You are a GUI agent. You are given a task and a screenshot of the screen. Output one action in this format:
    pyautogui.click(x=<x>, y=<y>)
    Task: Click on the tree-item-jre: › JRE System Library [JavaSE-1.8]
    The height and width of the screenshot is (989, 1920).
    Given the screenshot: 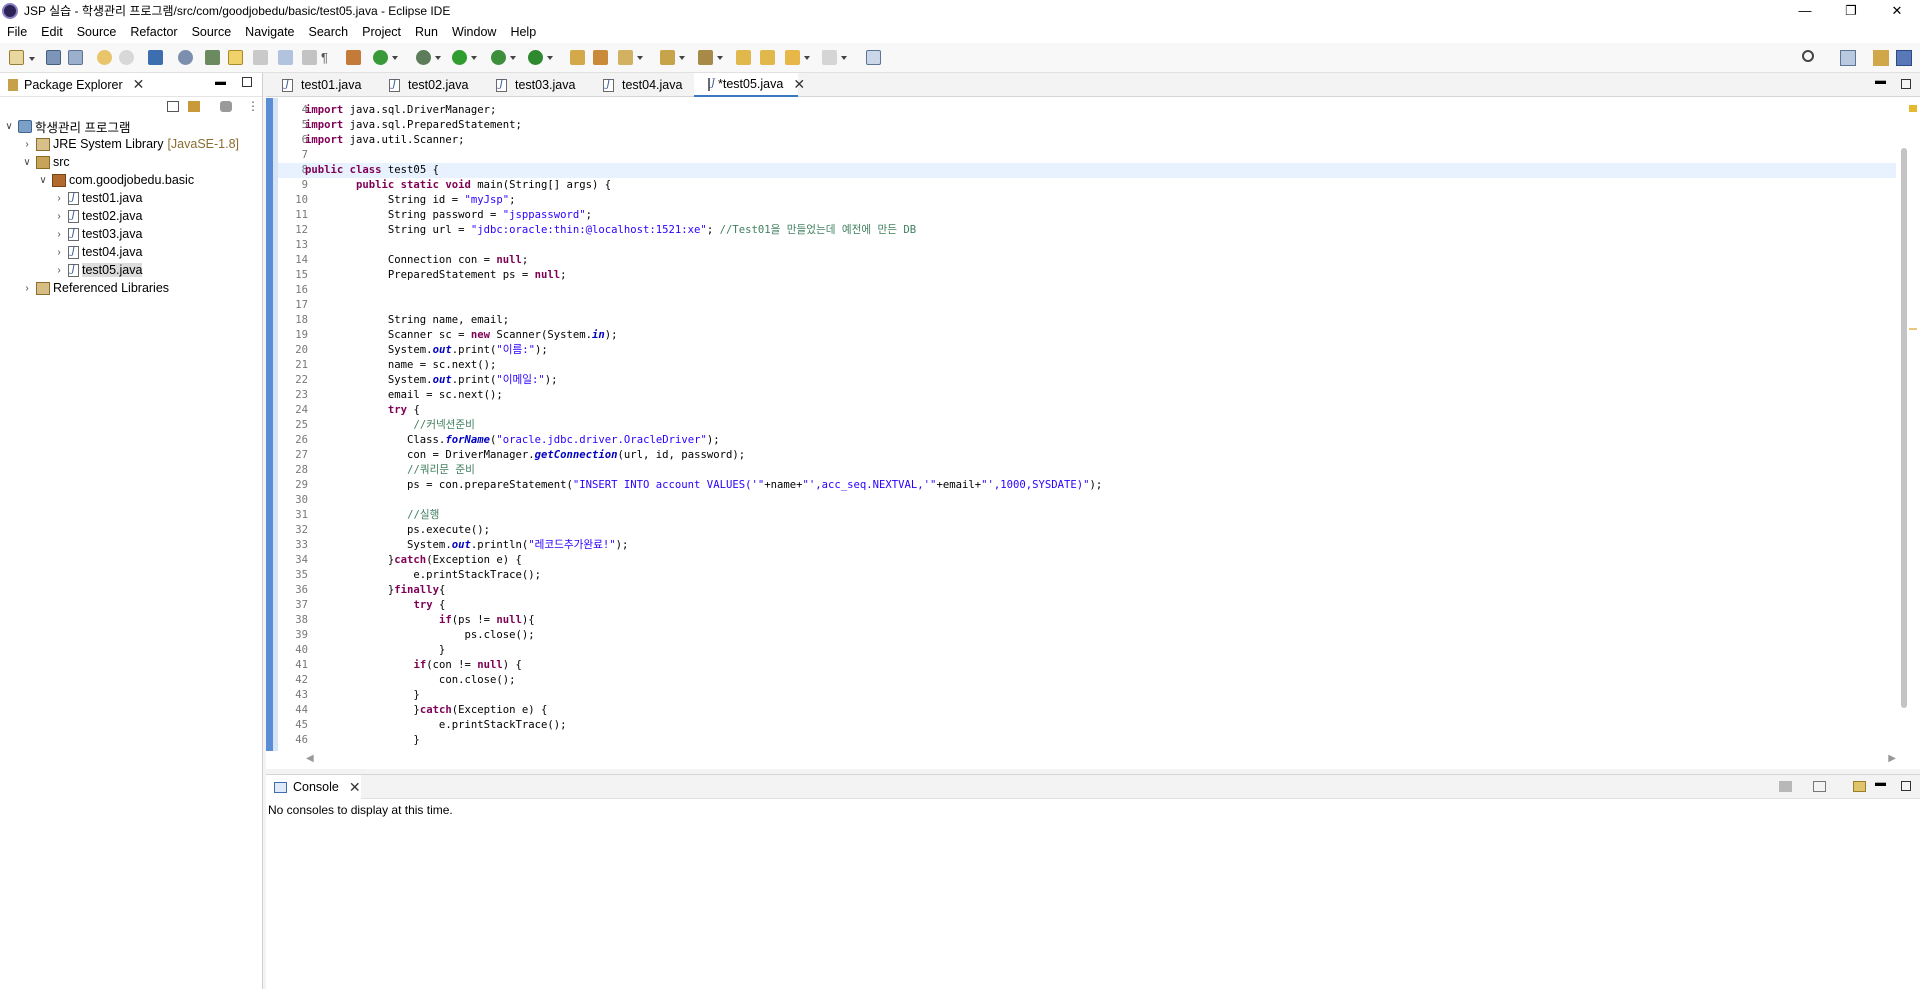 What is the action you would take?
    pyautogui.click(x=130, y=144)
    